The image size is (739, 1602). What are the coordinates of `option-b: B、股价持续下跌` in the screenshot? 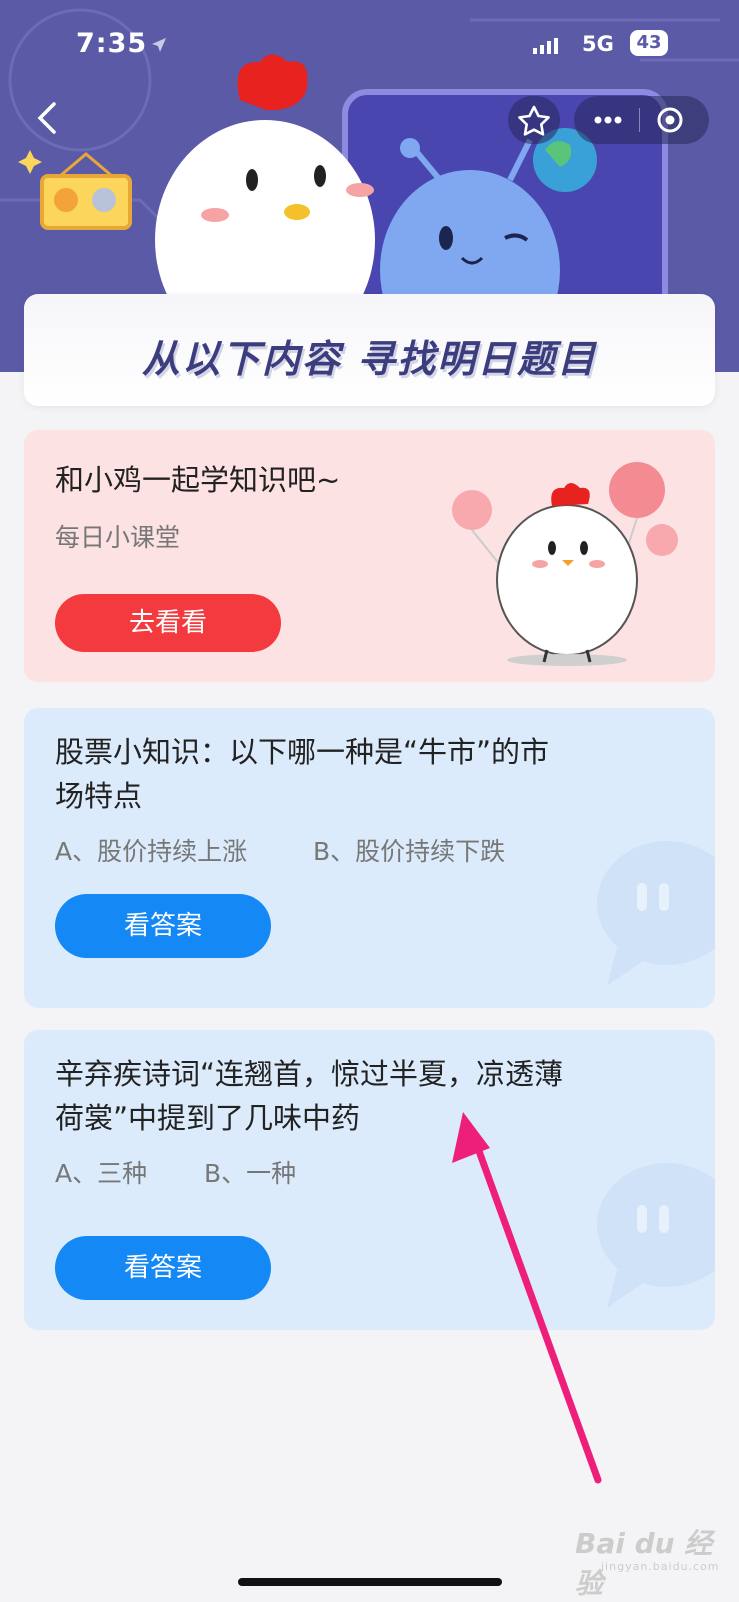 It's located at (409, 851).